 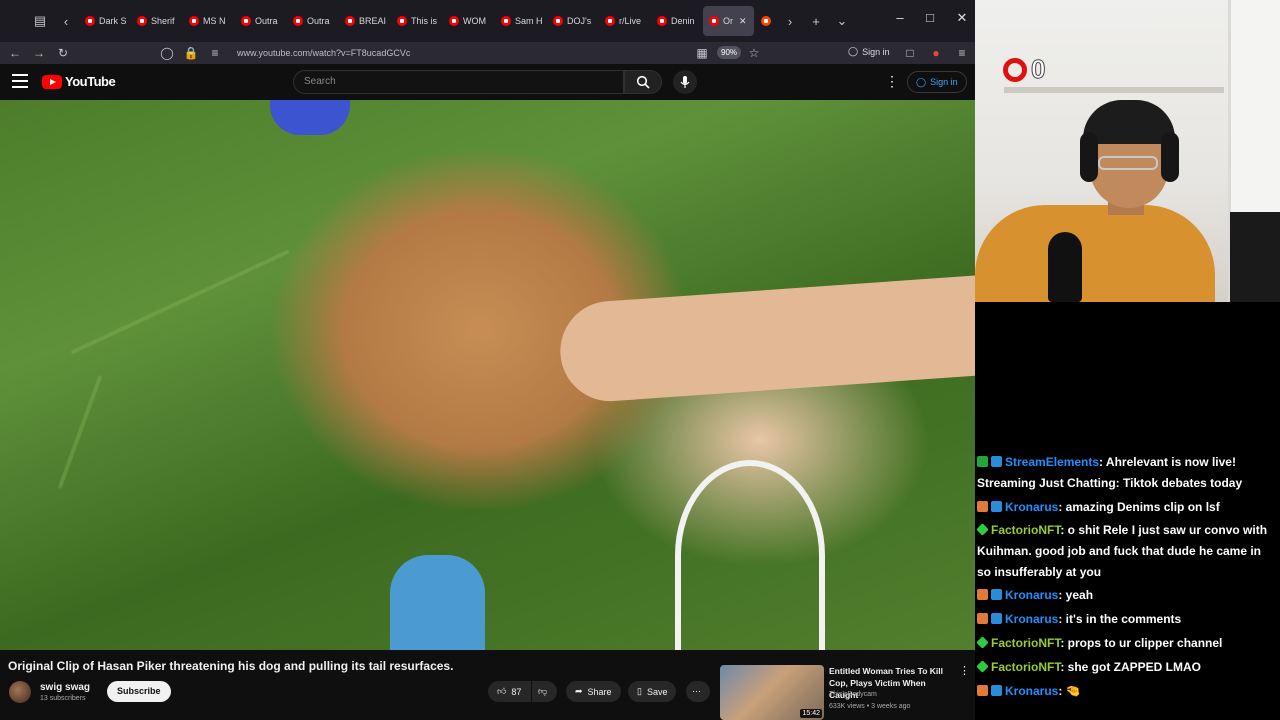 I want to click on youtube-logo: YouTube, so click(x=79, y=81).